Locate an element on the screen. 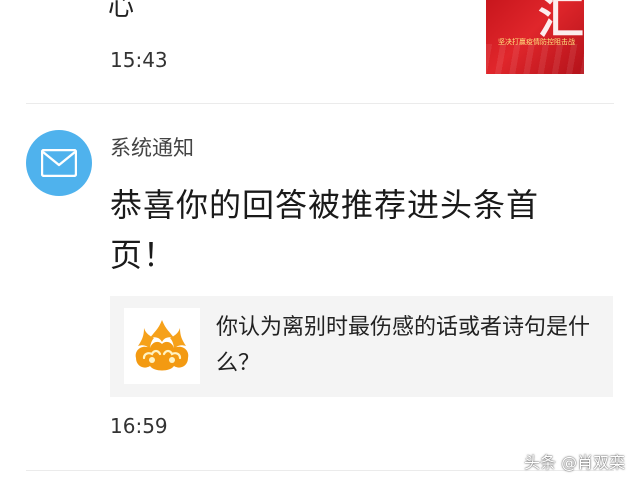 This screenshot has height=487, width=640. previous-notification-thumbnail: 汇 坚决打赢疫情防控阻击战 is located at coordinates (535, 37).